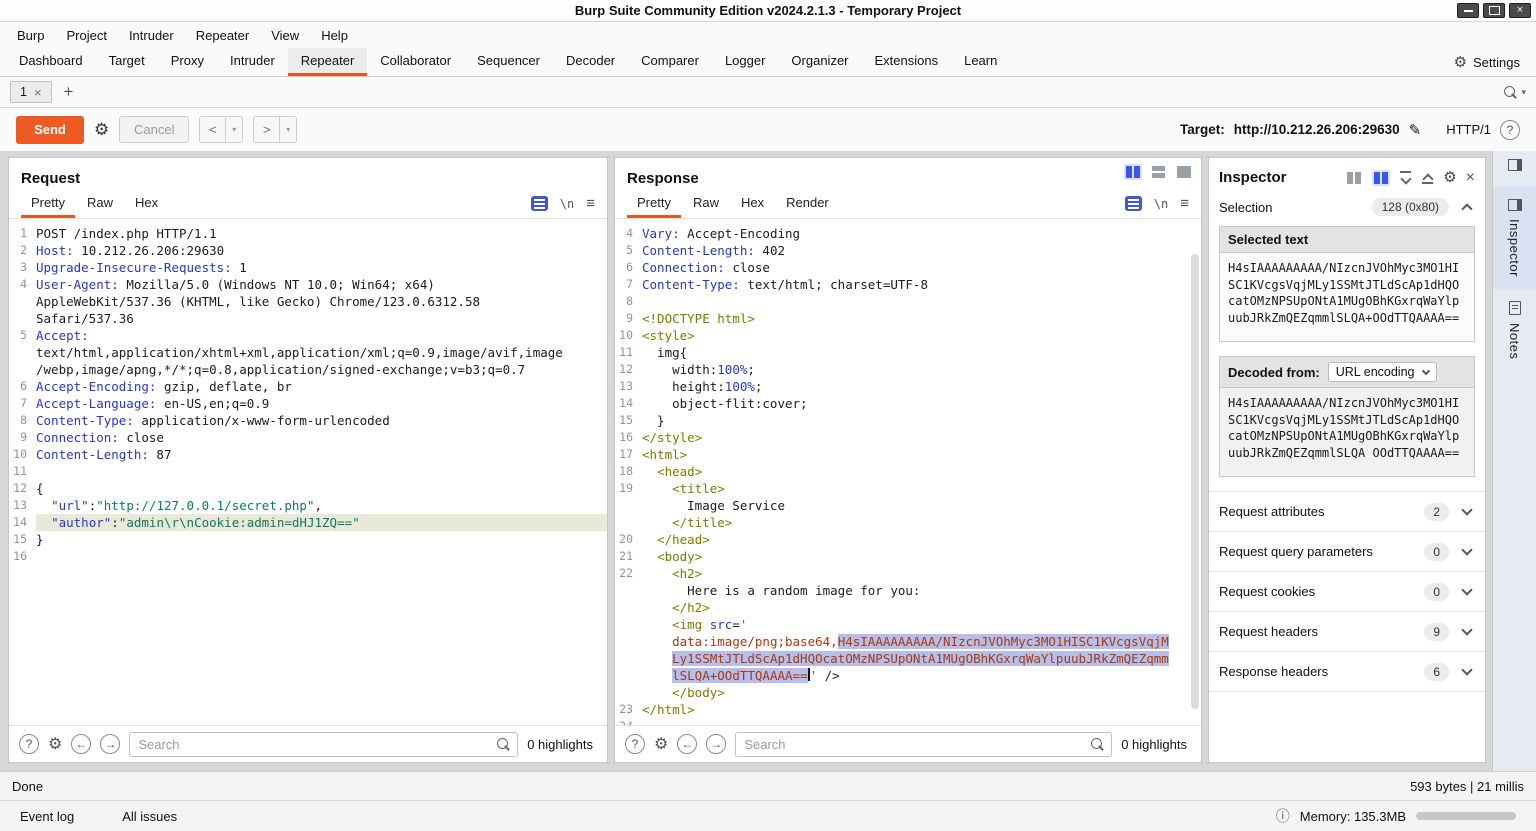  Describe the element at coordinates (86, 35) in the screenshot. I see `menu-item-project: Project` at that location.